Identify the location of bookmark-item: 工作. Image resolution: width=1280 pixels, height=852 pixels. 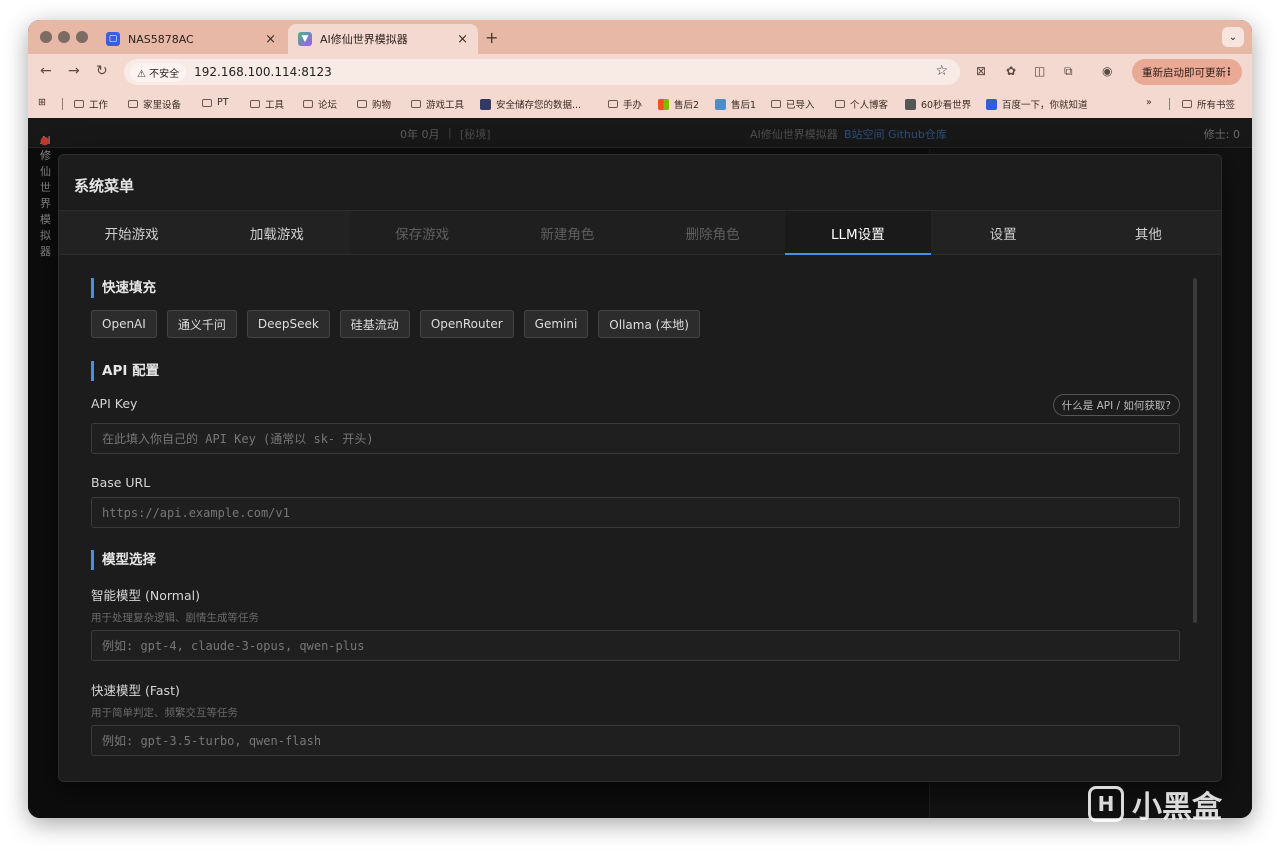
(91, 104).